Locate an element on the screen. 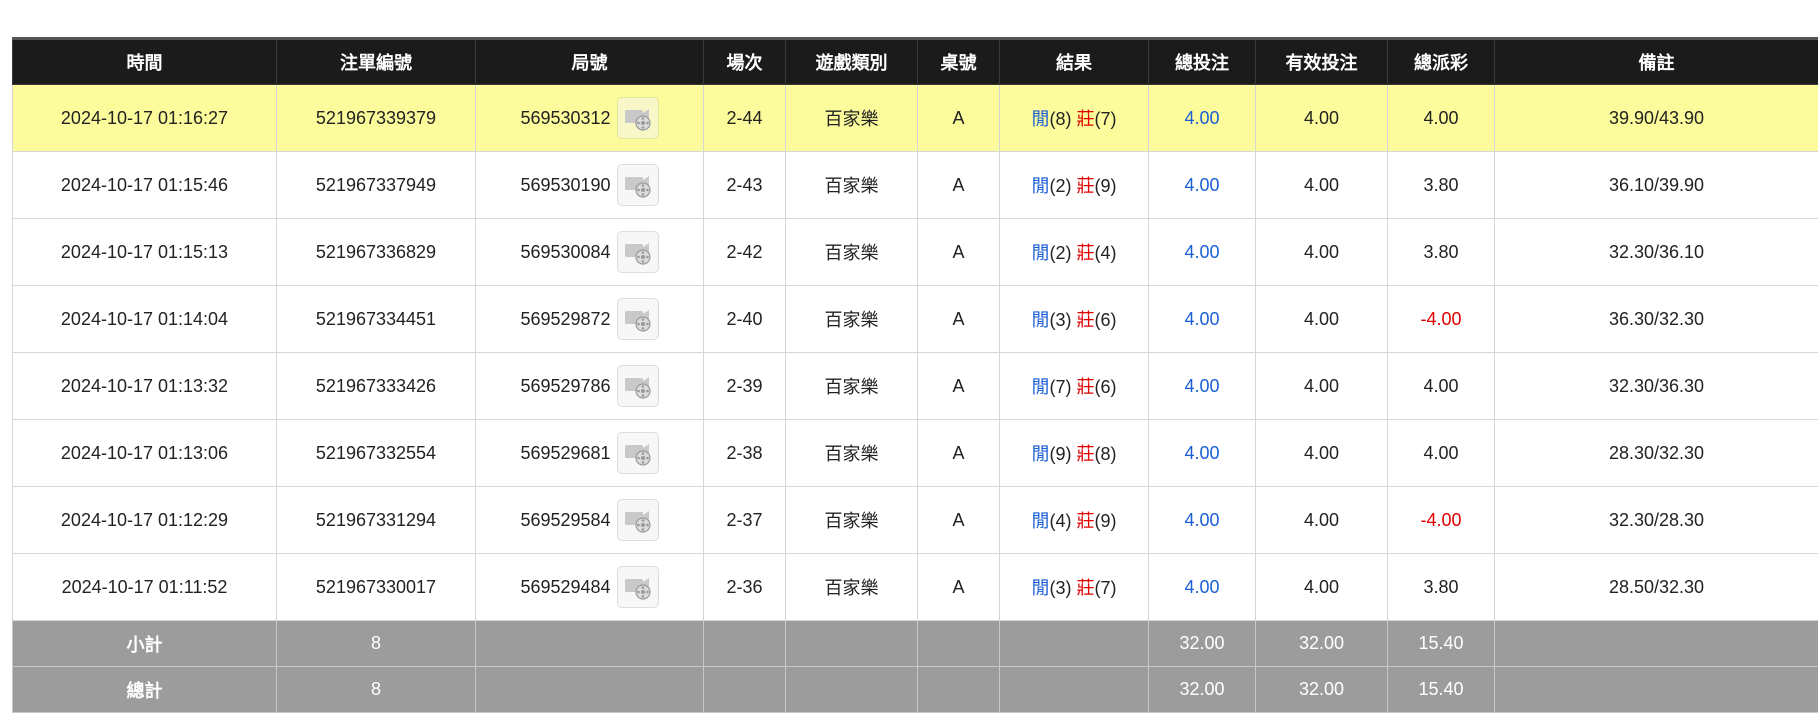  col-header-game-type: 遊戲類別 is located at coordinates (851, 61).